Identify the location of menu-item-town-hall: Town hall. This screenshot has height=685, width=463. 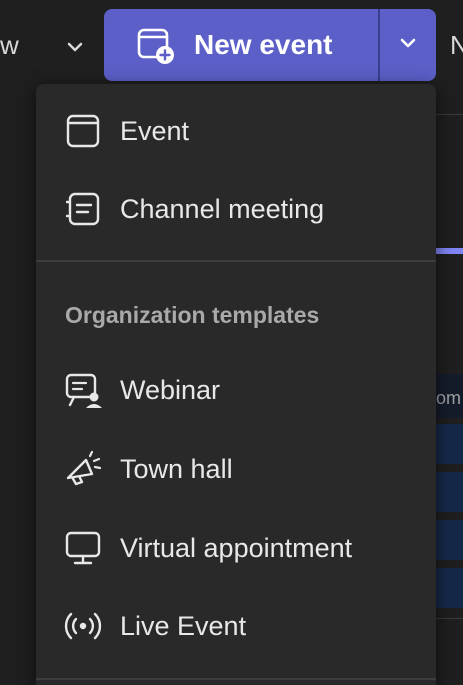
(236, 469).